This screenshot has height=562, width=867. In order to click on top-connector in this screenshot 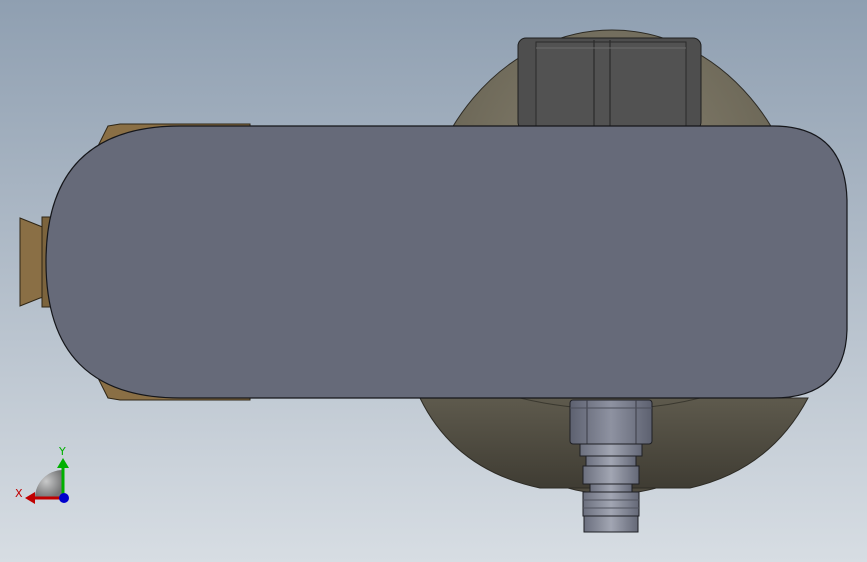, I will do `click(609, 84)`.